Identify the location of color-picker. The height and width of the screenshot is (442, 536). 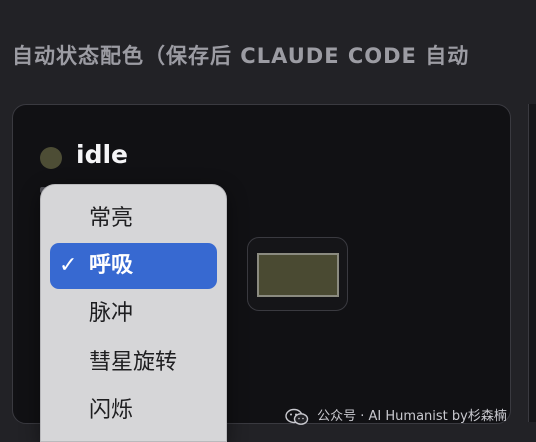
(297, 274).